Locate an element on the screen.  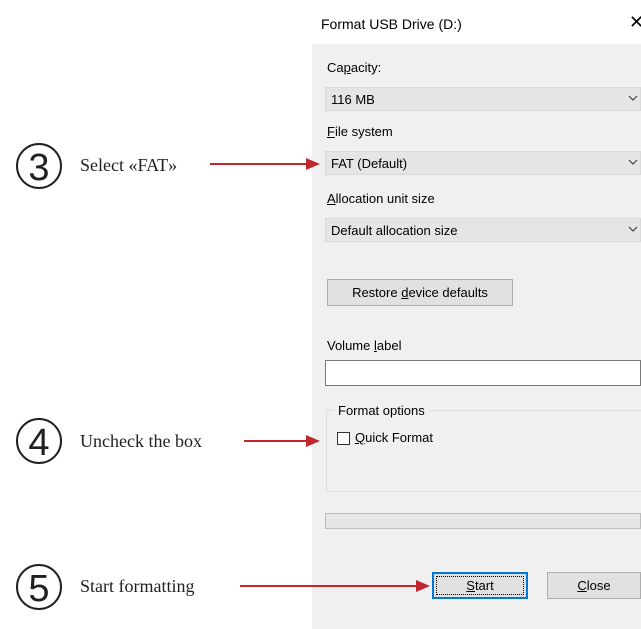
step-3-arrow is located at coordinates (265, 164).